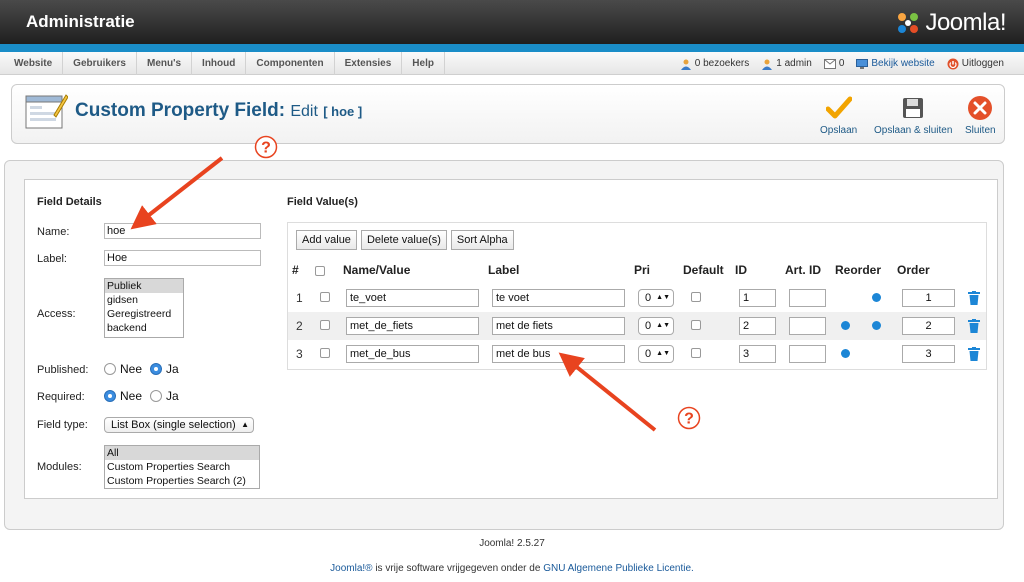  I want to click on joomla-link: Joomla!®, so click(351, 568).